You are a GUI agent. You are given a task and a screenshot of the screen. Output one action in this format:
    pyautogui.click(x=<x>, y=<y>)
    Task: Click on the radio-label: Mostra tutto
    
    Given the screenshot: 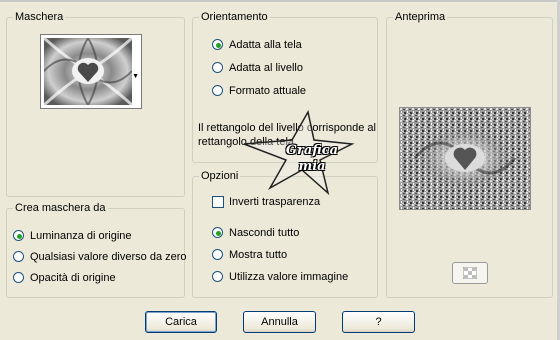 What is the action you would take?
    pyautogui.click(x=258, y=255)
    